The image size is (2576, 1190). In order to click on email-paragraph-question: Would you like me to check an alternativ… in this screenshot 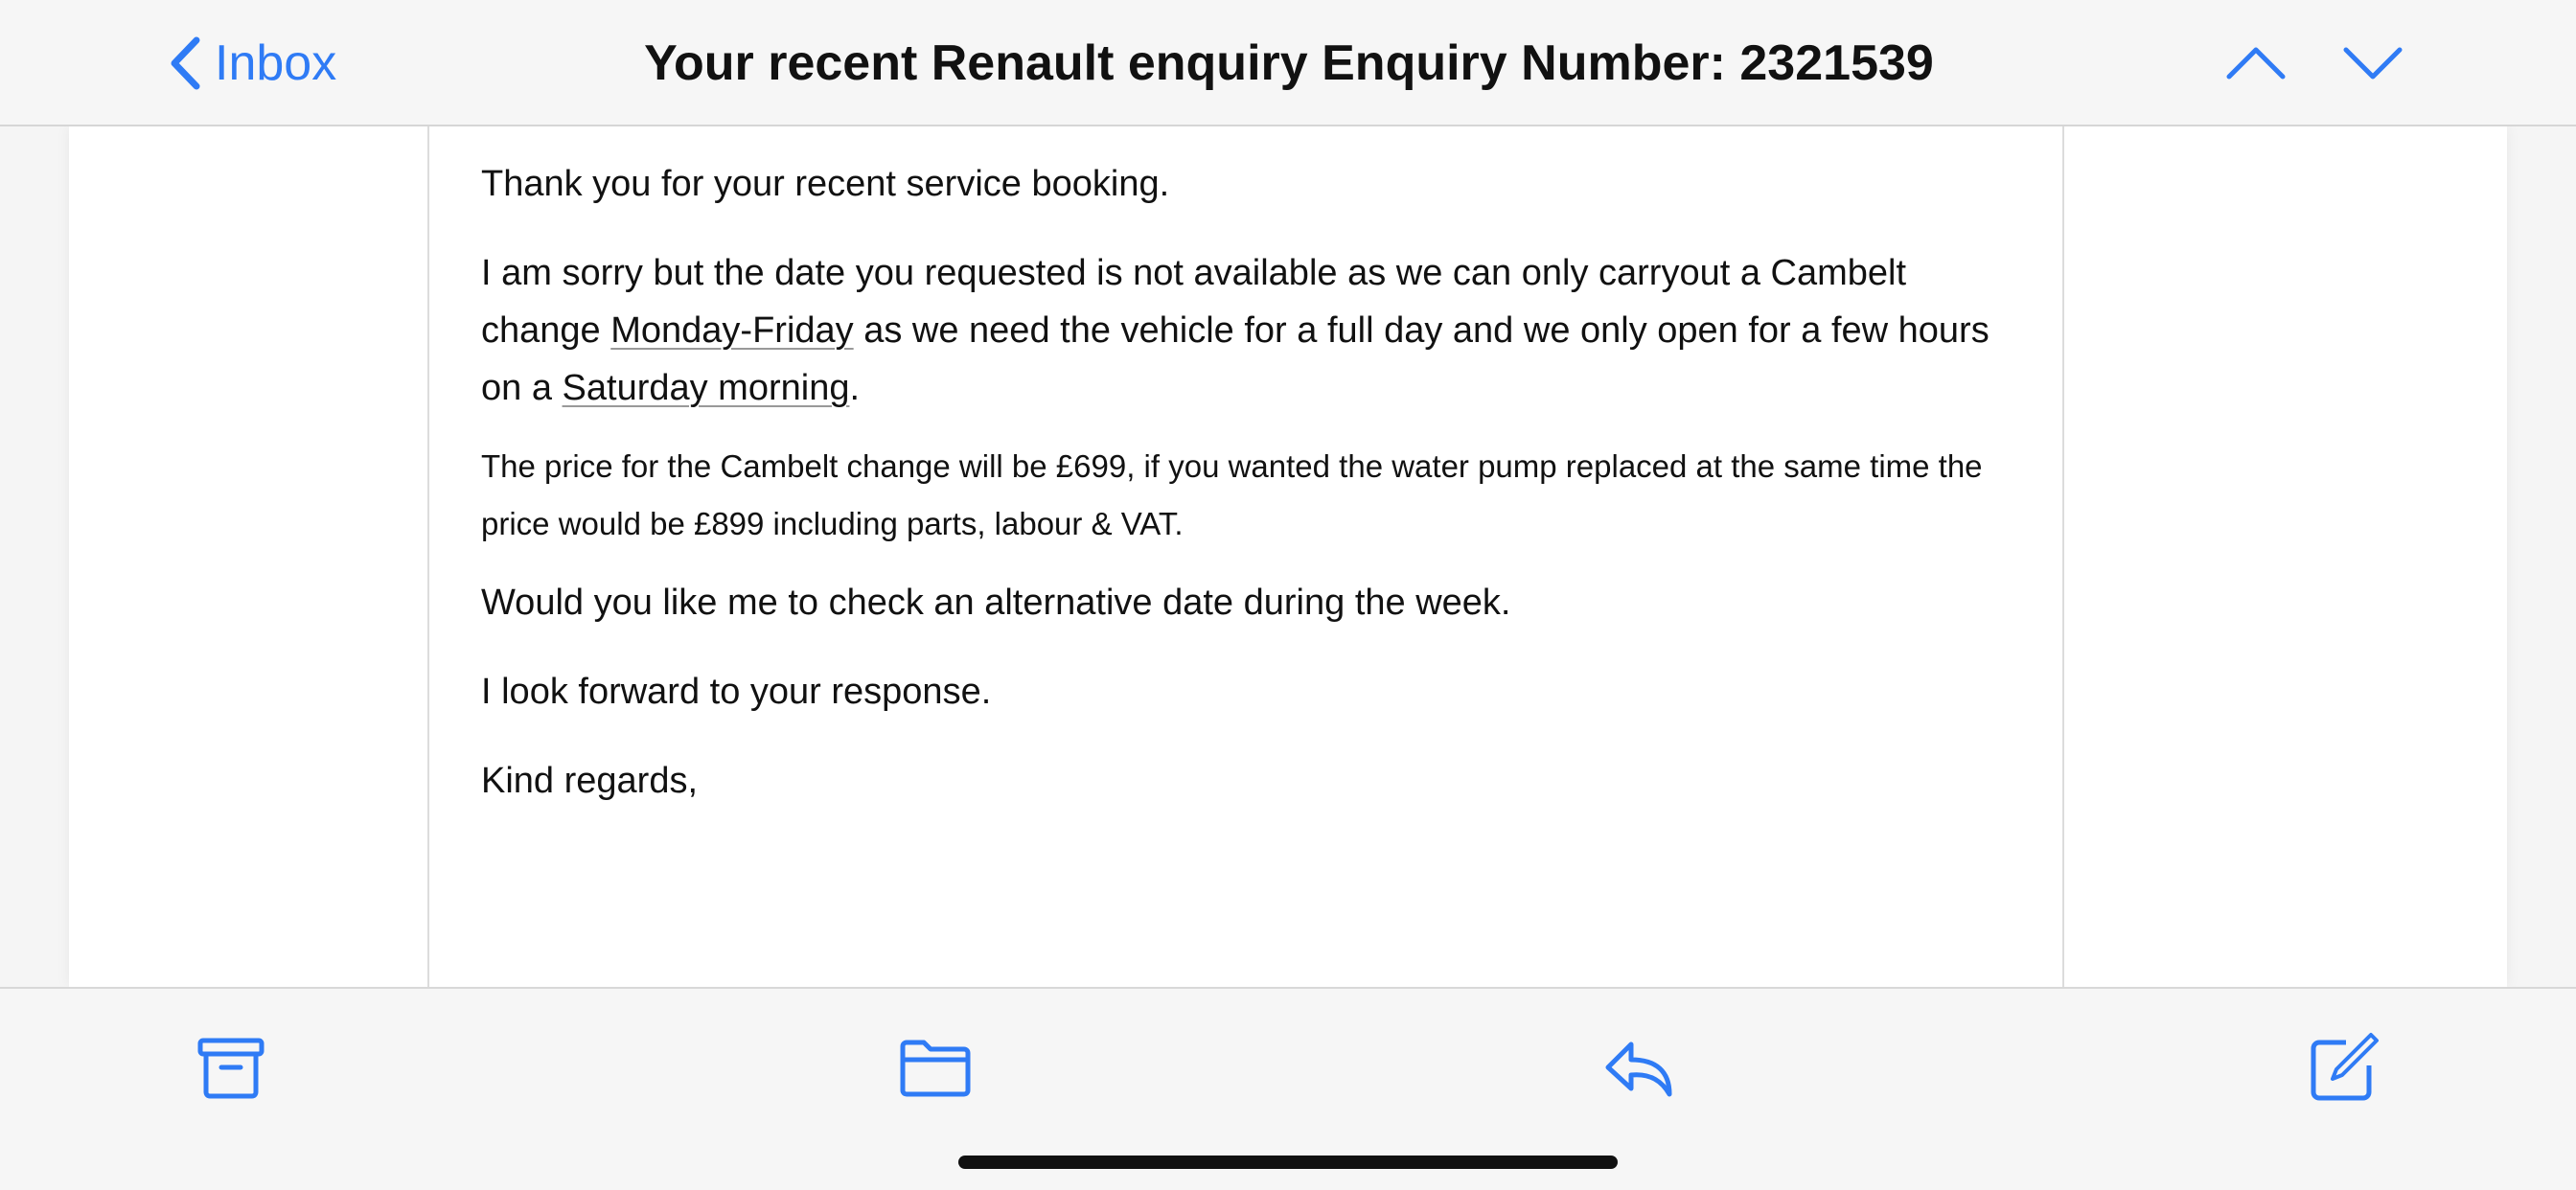, I will do `click(996, 603)`.